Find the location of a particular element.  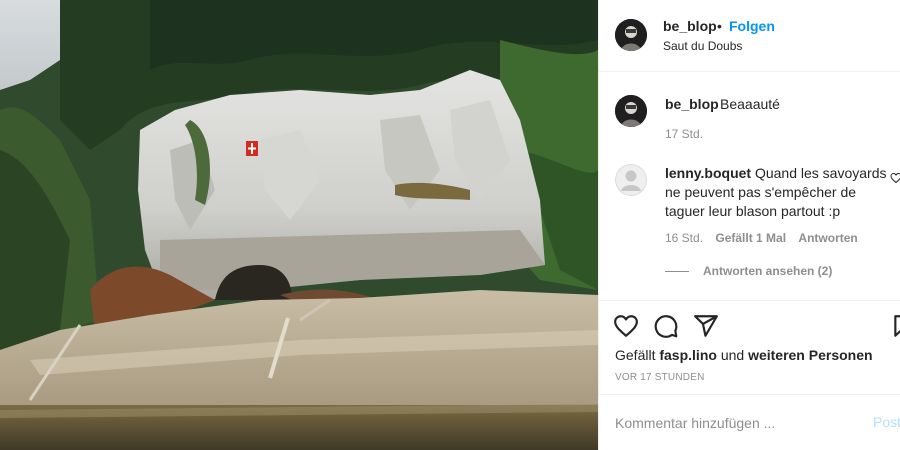

liked-by-user: fasp.lino is located at coordinates (688, 355).